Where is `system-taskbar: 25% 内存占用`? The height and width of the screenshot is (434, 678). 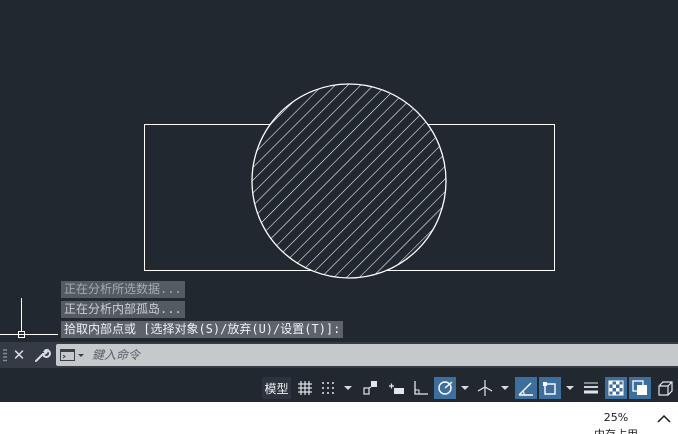
system-taskbar: 25% 内存占用 is located at coordinates (339, 418).